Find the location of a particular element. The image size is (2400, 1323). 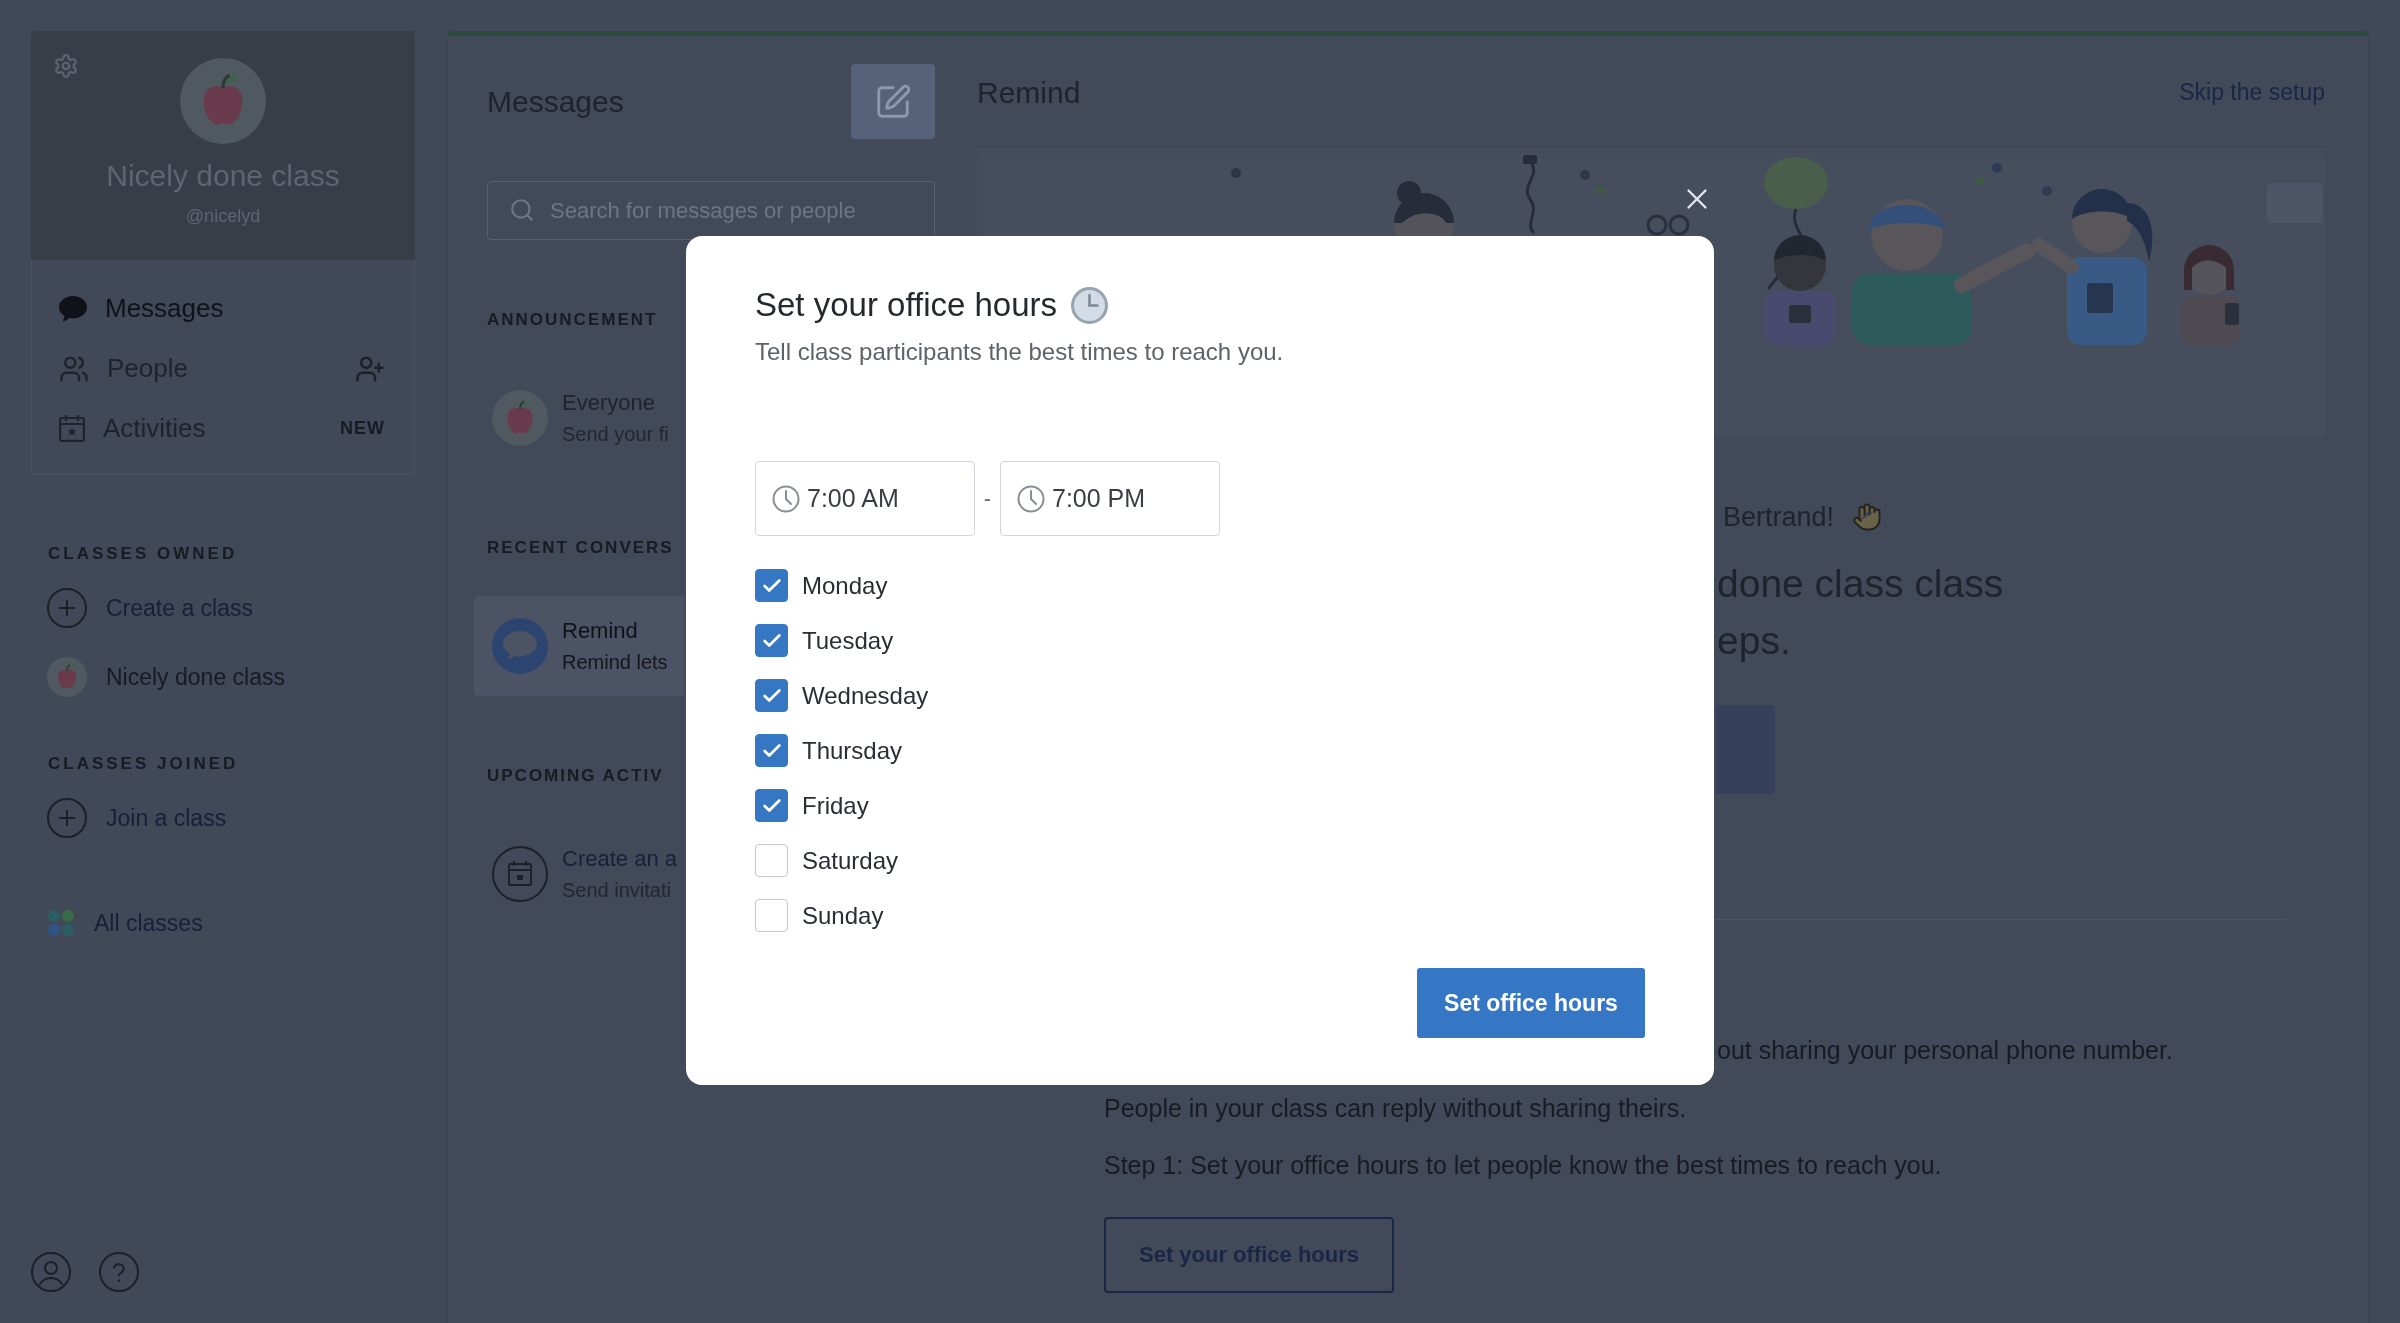

waving-hand-icon is located at coordinates (1867, 517).